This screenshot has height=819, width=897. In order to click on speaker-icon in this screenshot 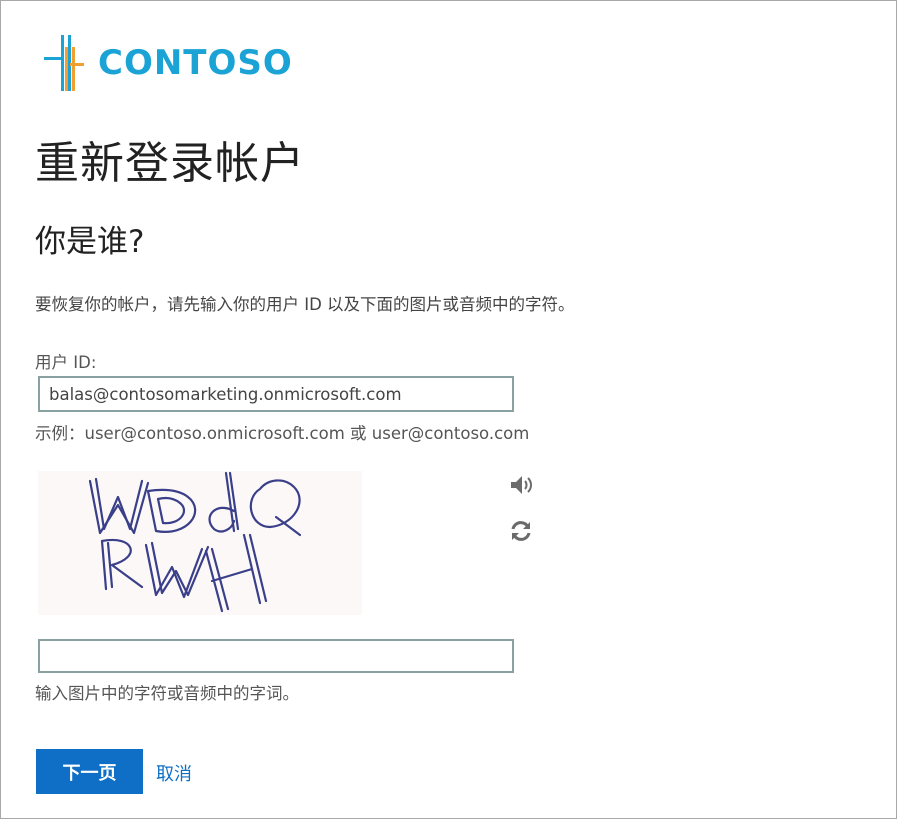, I will do `click(521, 485)`.